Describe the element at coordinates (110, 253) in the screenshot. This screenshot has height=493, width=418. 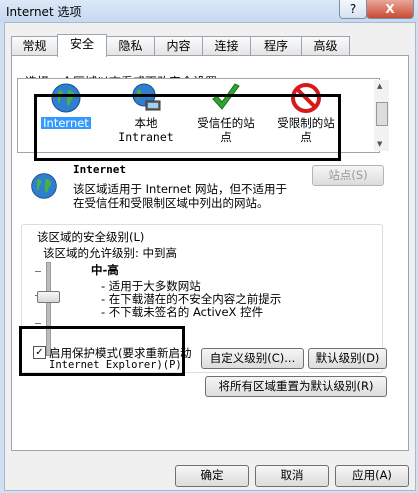
I see `allowed-level: 该区域的允许级别: 中到高` at that location.